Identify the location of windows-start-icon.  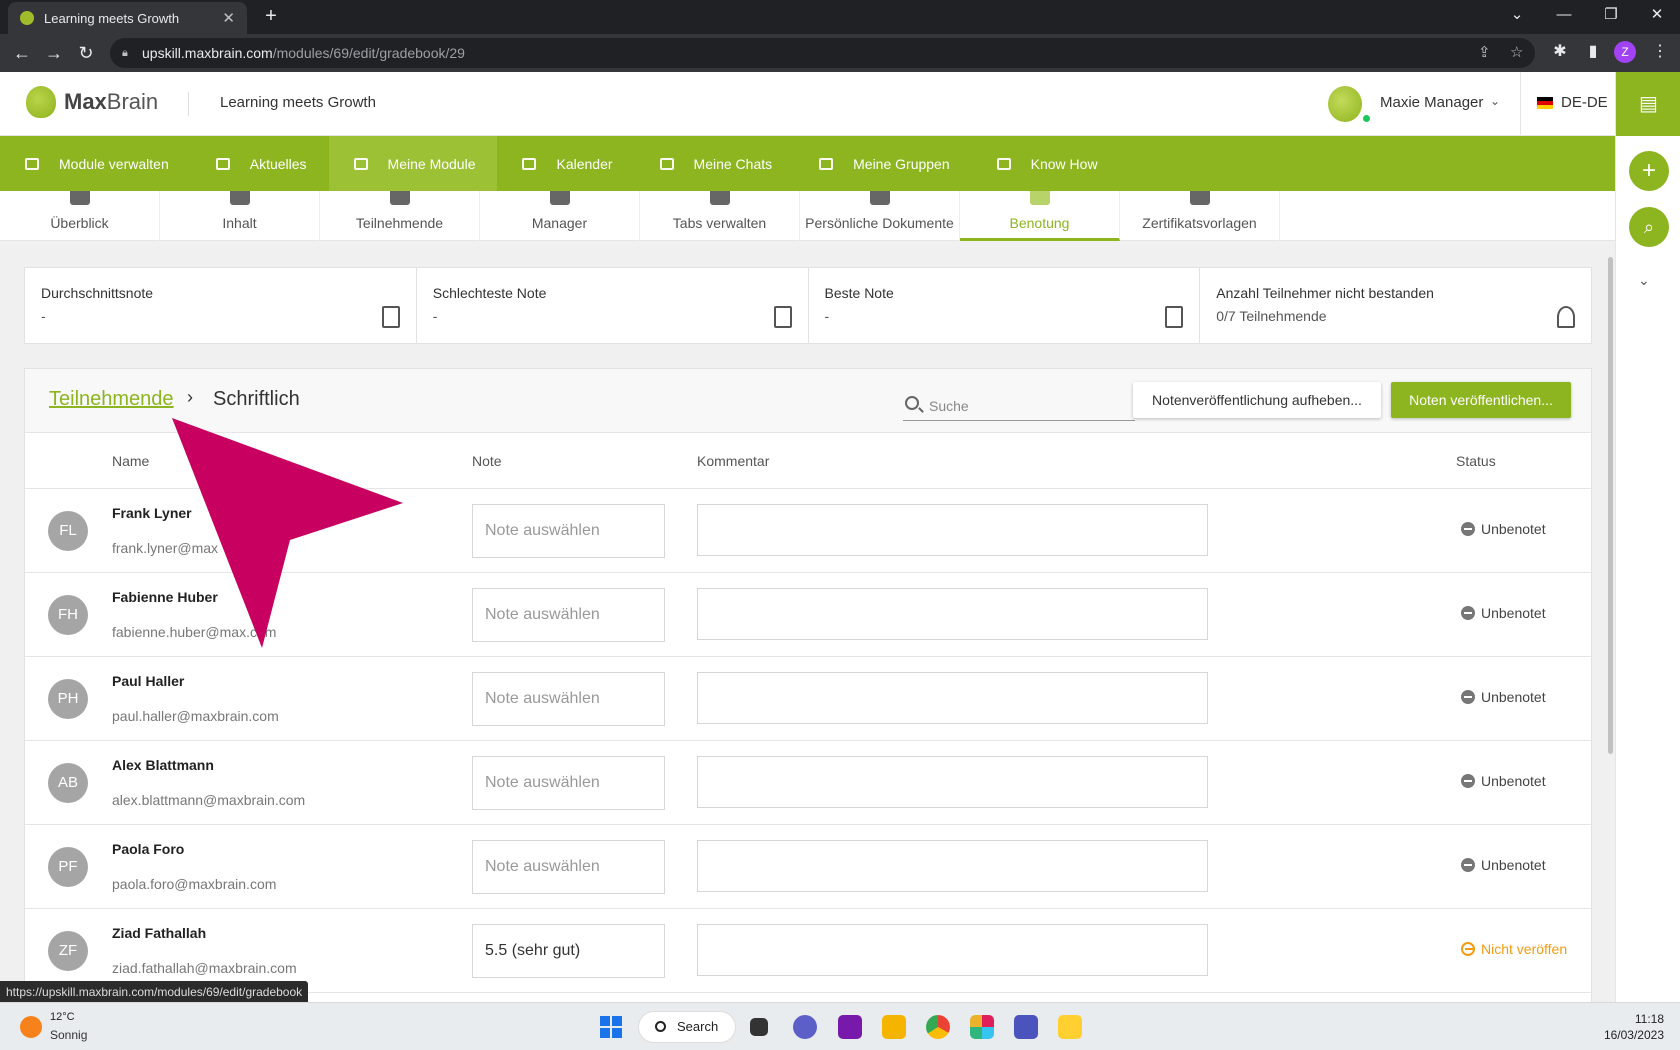
(611, 1027).